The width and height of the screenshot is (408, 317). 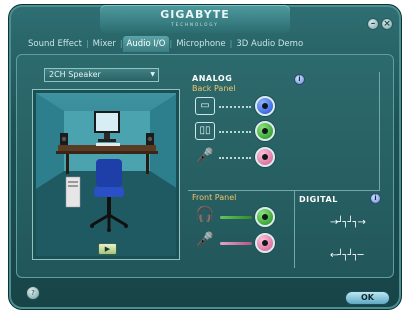 I want to click on microphone-icon: 🎤, so click(x=205, y=156).